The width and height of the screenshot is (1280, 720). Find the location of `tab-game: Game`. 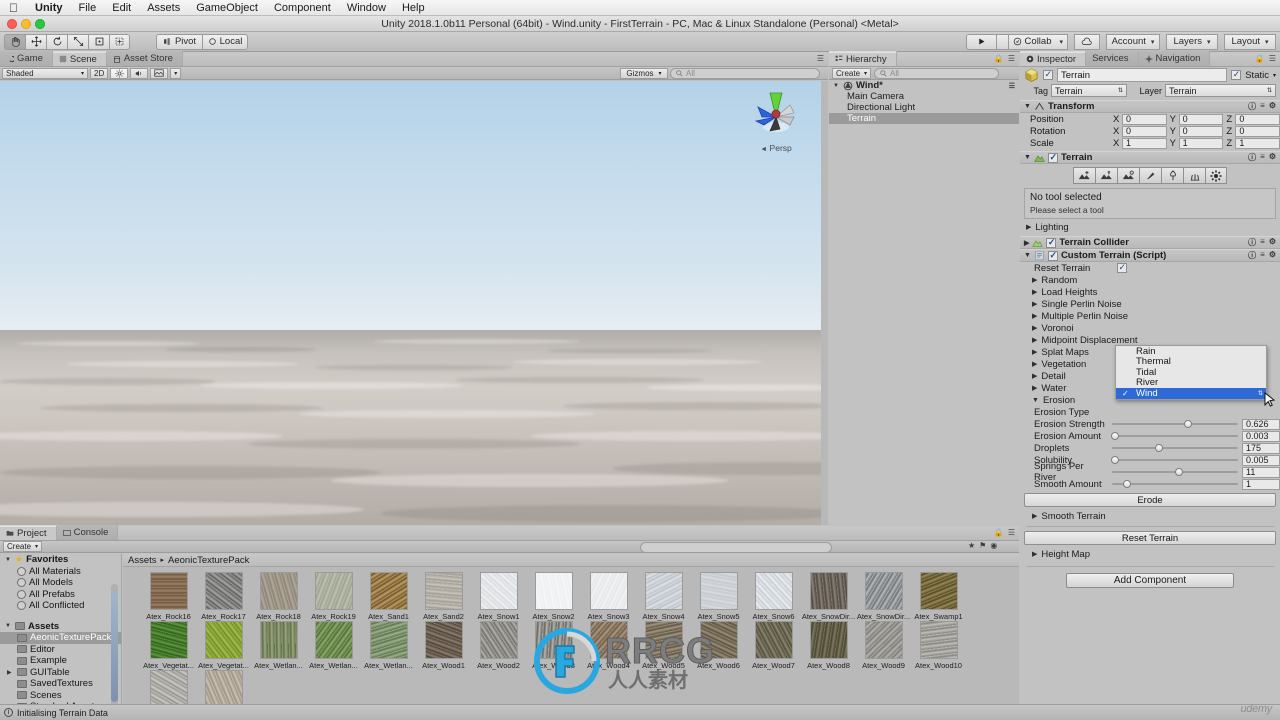

tab-game: Game is located at coordinates (26, 58).